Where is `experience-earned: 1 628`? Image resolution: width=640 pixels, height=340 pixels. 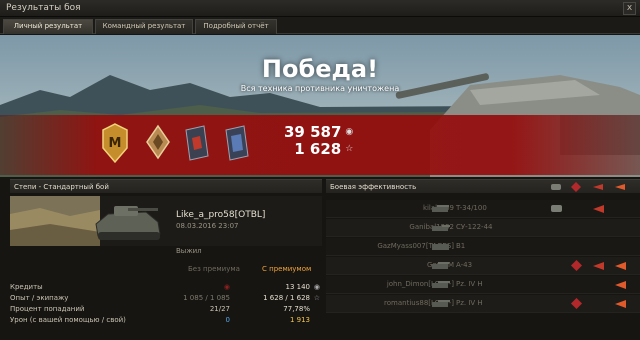 experience-earned: 1 628 is located at coordinates (318, 149).